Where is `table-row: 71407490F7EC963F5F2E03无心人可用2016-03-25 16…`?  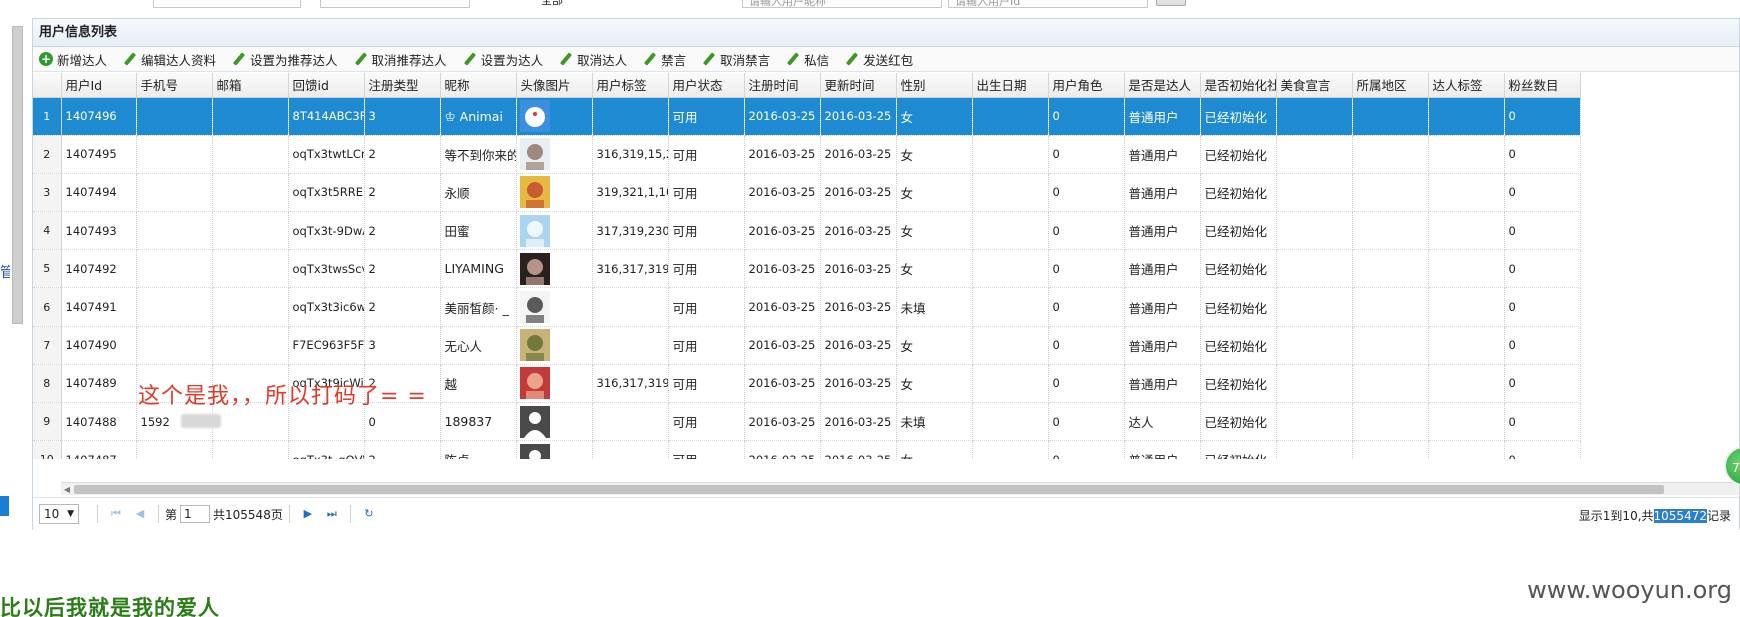
table-row: 71407490F7EC963F5F2E03无心人可用2016-03-25 16… is located at coordinates (807, 345).